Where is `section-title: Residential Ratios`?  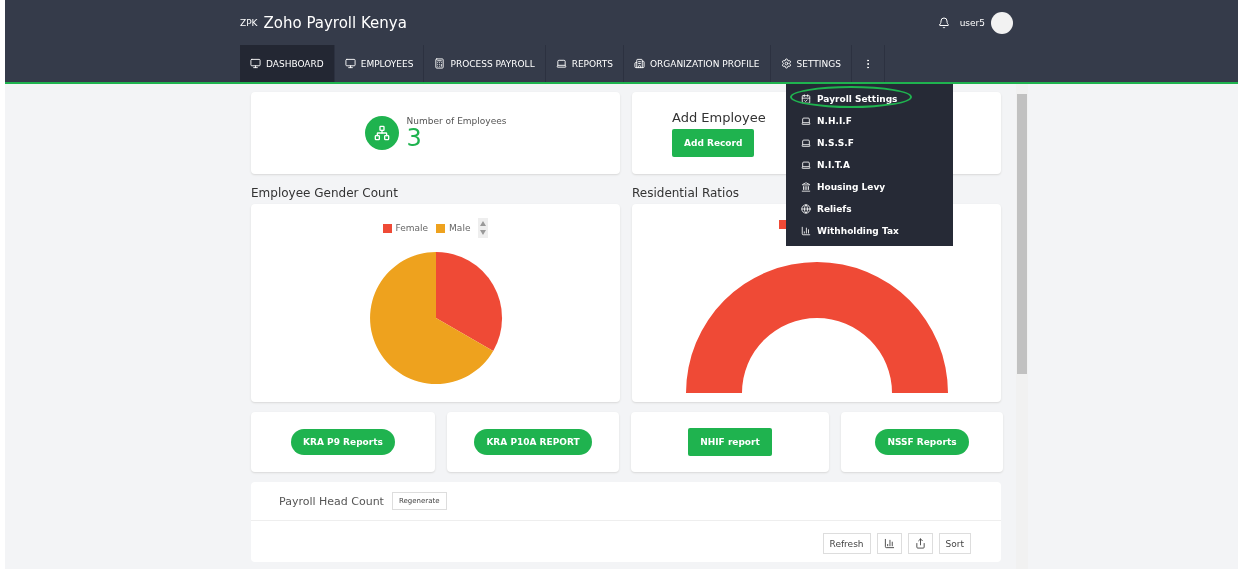 section-title: Residential Ratios is located at coordinates (685, 193).